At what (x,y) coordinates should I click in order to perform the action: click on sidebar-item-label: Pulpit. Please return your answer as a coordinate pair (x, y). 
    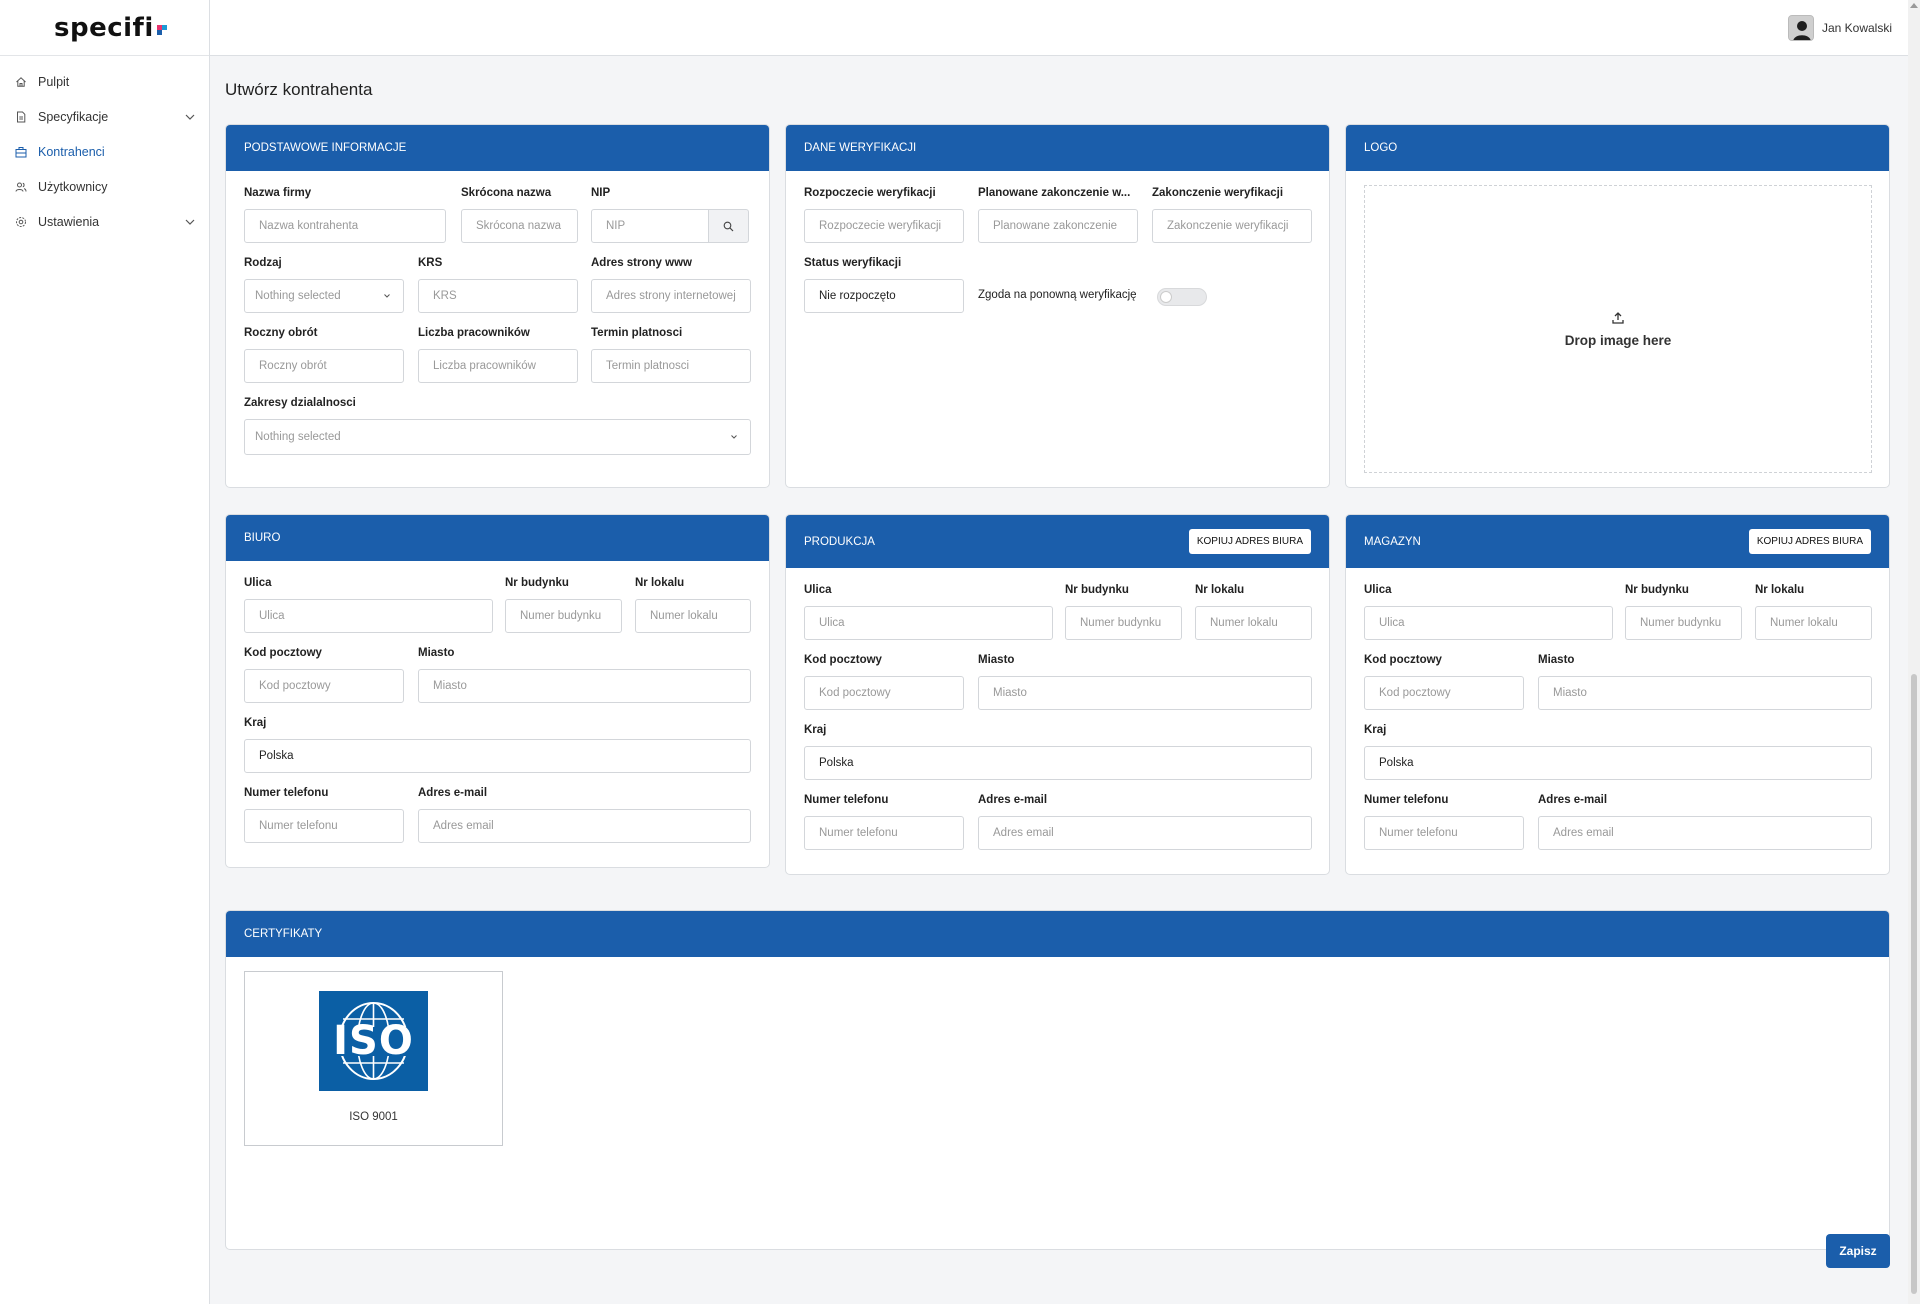
    Looking at the image, I should click on (54, 81).